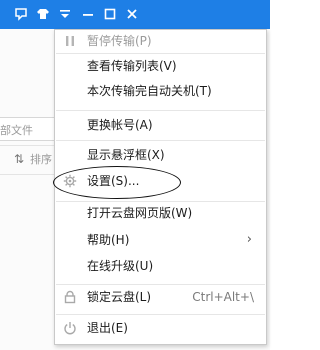 Image resolution: width=320 pixels, height=350 pixels. What do you see at coordinates (119, 41) in the screenshot?
I see `menu-item-label: 暂停传输(P)` at bounding box center [119, 41].